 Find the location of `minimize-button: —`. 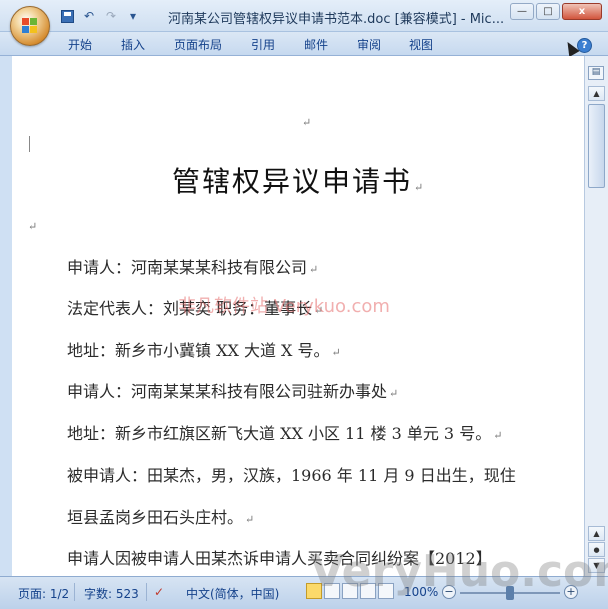

minimize-button: — is located at coordinates (522, 11).